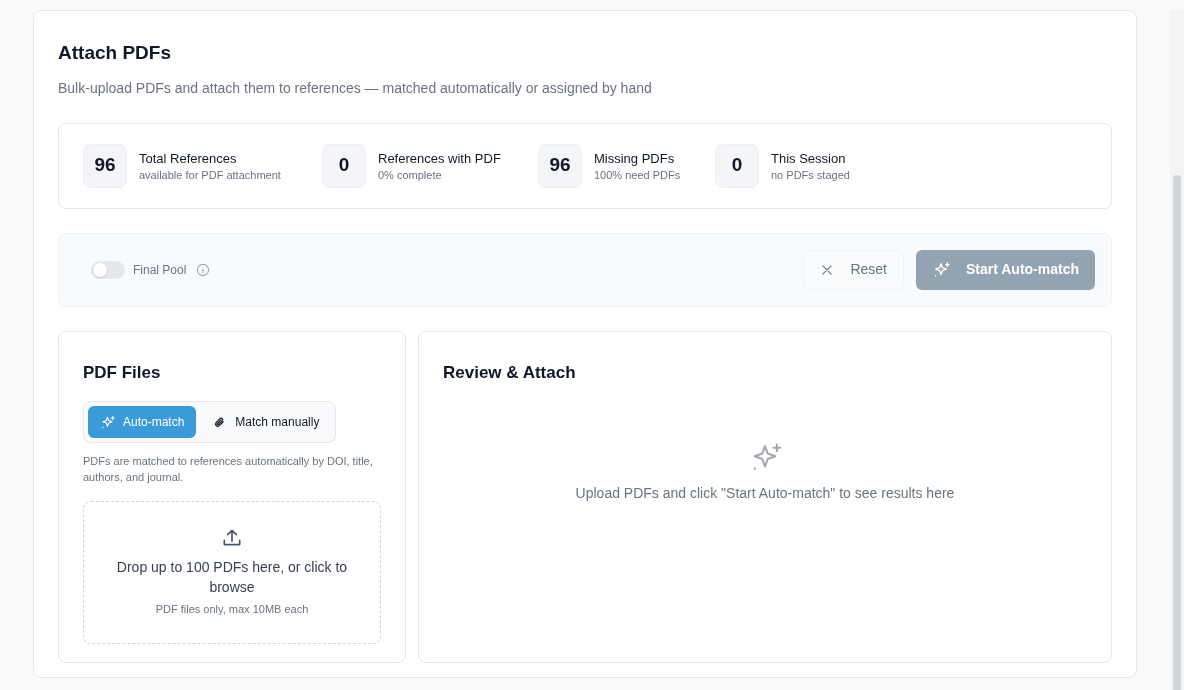  I want to click on mode-tab: Auto-match, so click(142, 422).